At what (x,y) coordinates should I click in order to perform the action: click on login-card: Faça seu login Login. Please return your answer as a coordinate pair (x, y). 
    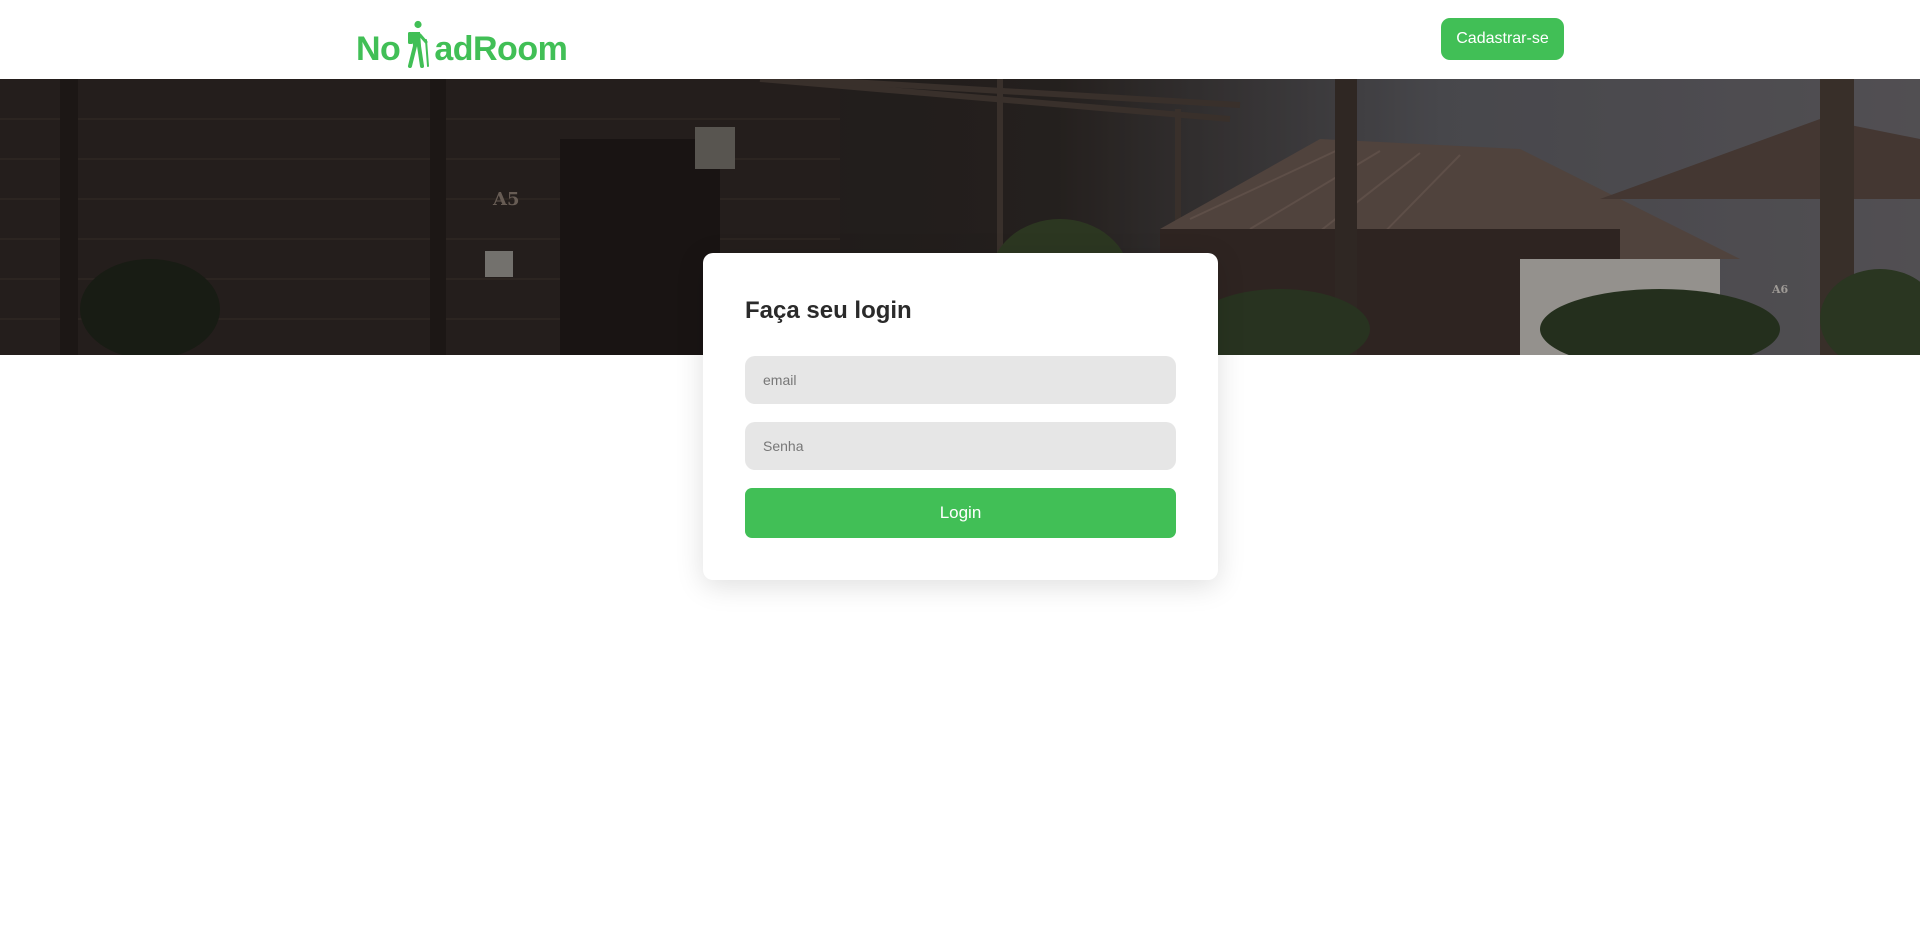
    Looking at the image, I should click on (960, 416).